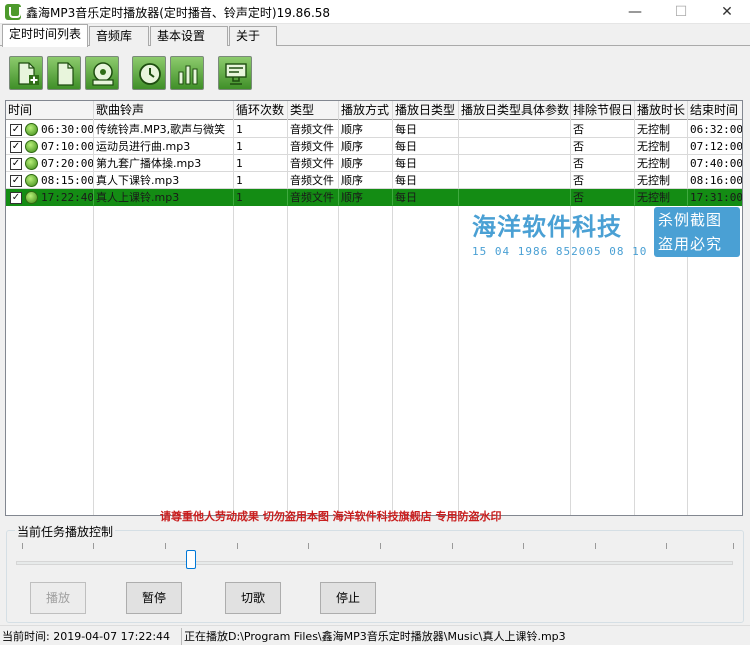  What do you see at coordinates (191, 559) in the screenshot?
I see `slider-thumb` at bounding box center [191, 559].